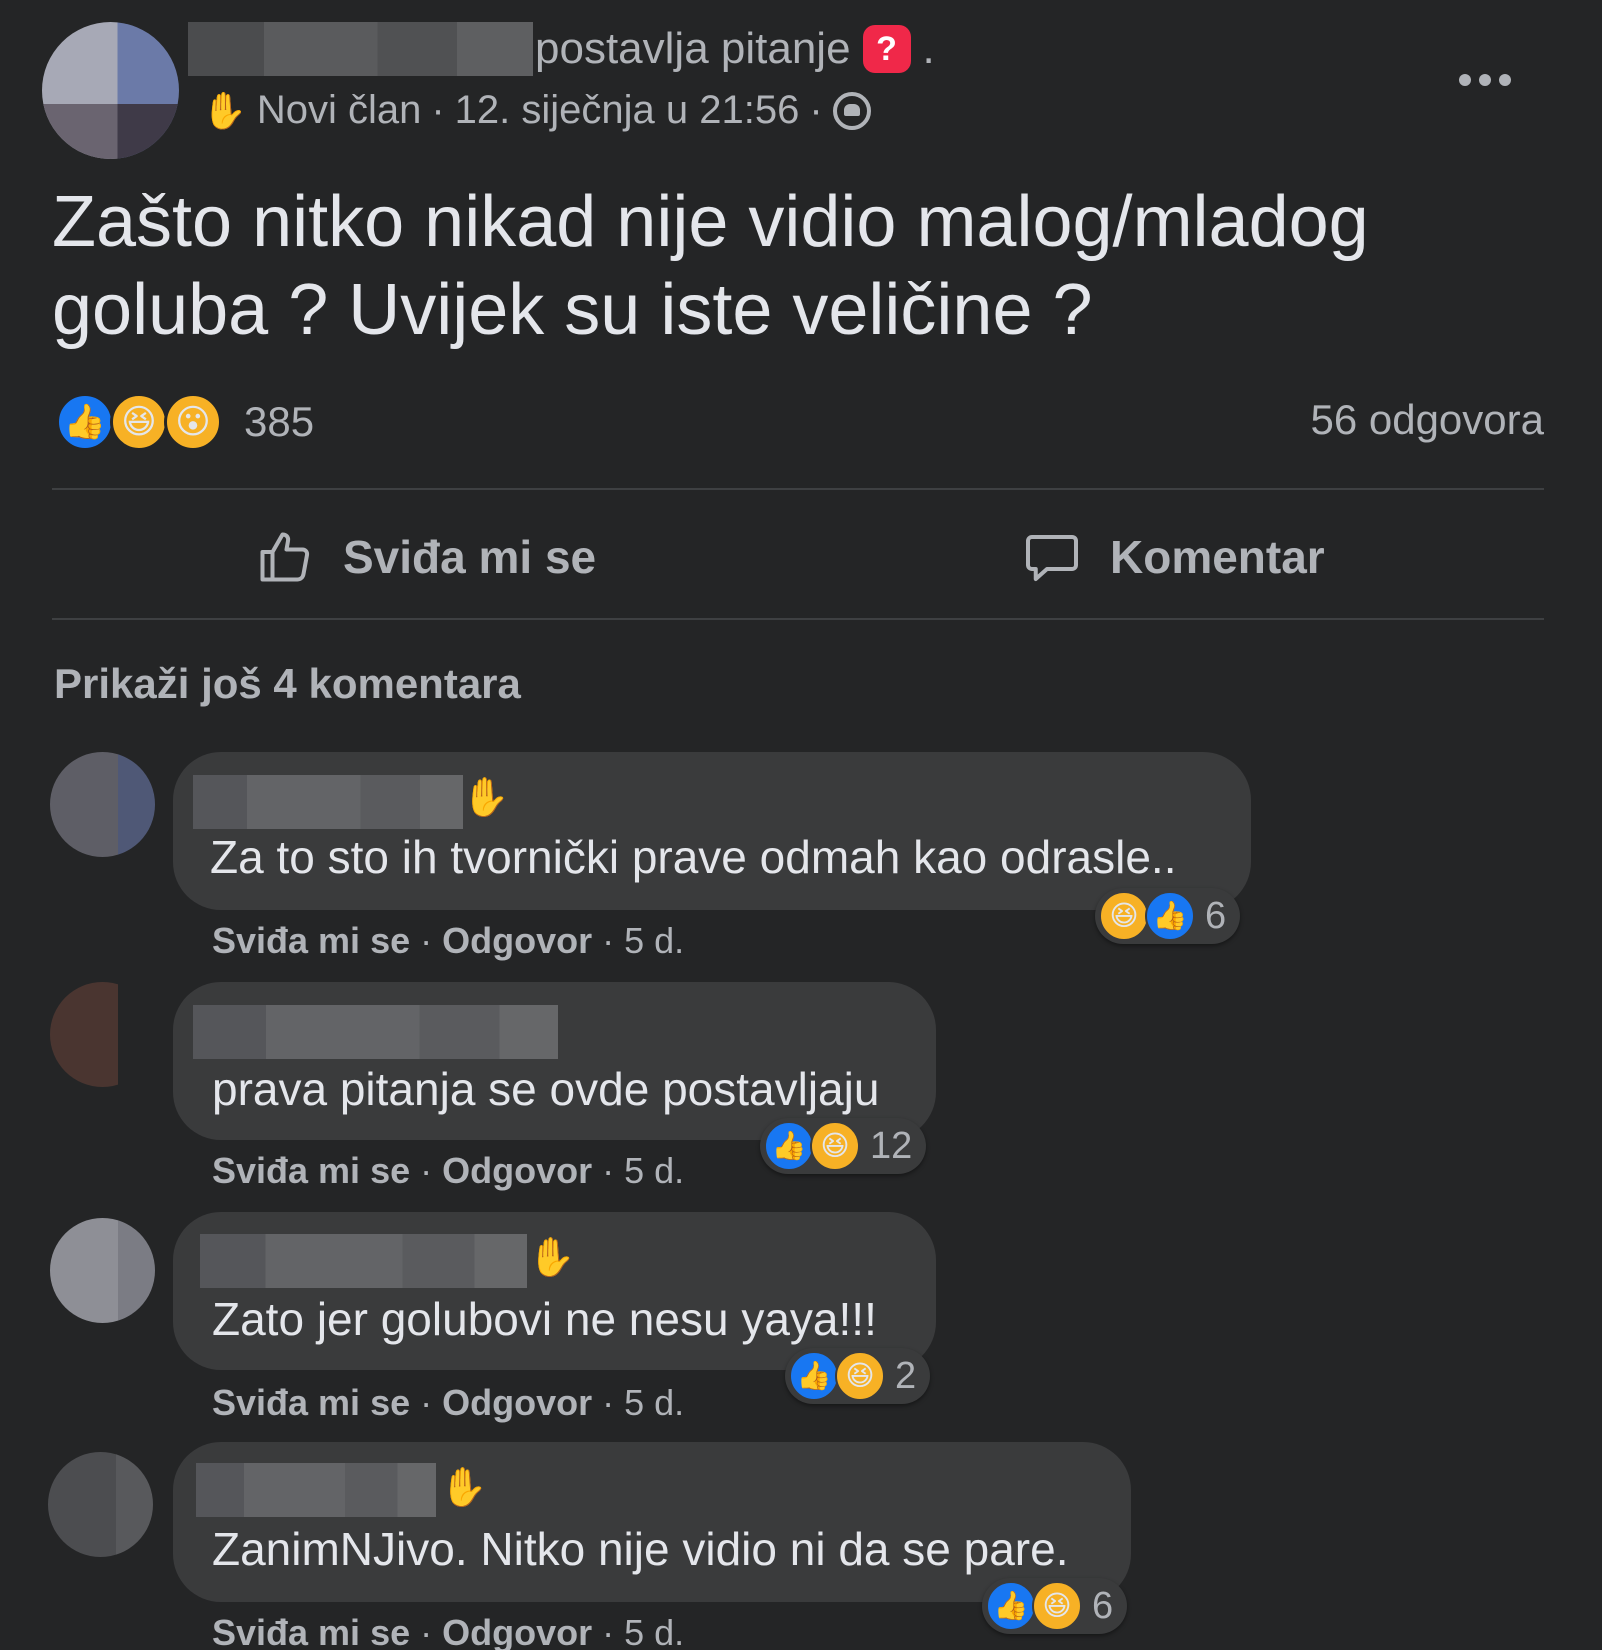 The image size is (1602, 1650). I want to click on question-icon: ?, so click(886, 49).